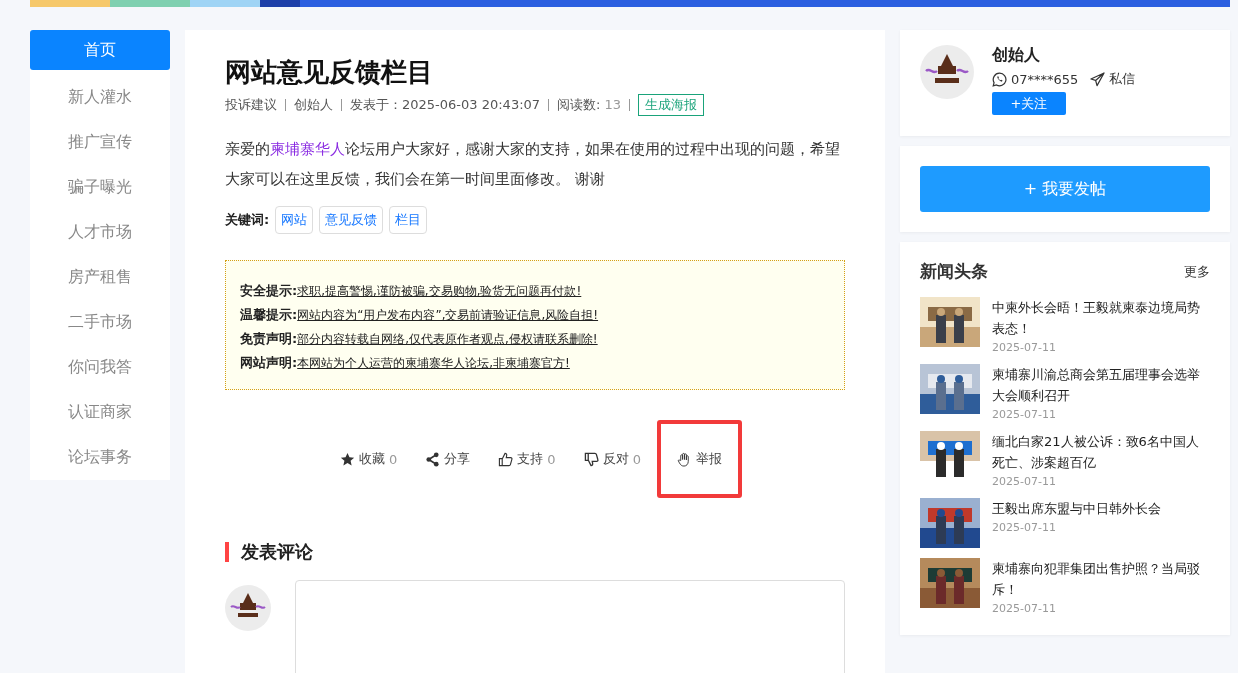 The height and width of the screenshot is (673, 1238). Describe the element at coordinates (433, 459) in the screenshot. I see `share-icon` at that location.